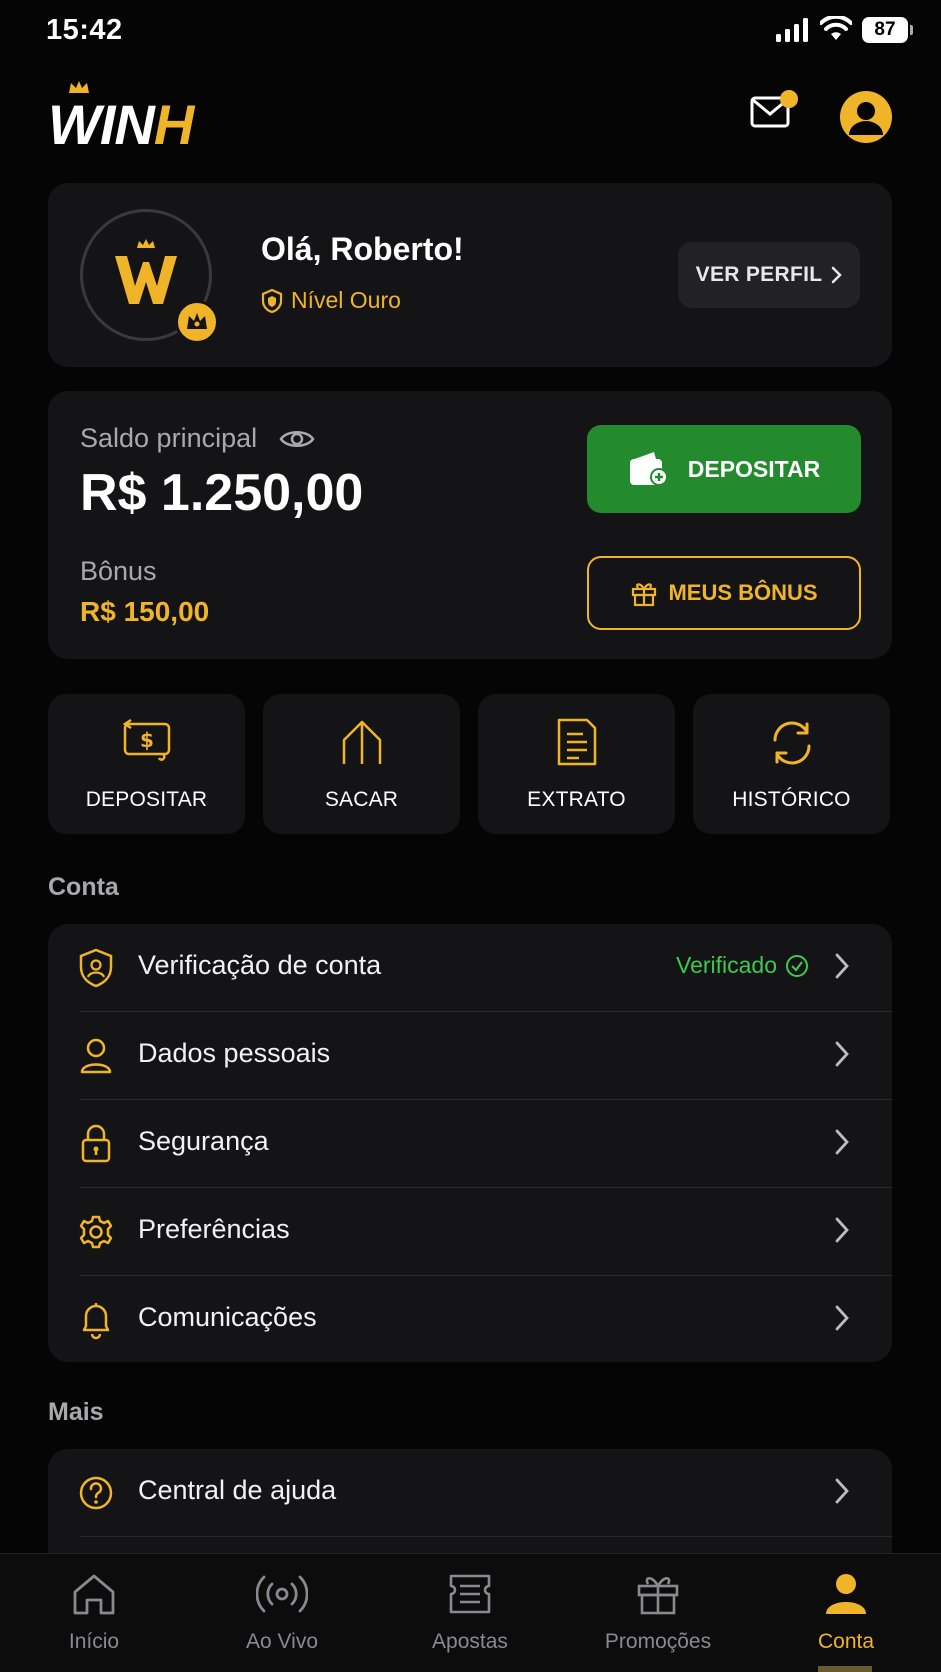  I want to click on greeting-text: Olá, Roberto!, so click(362, 249).